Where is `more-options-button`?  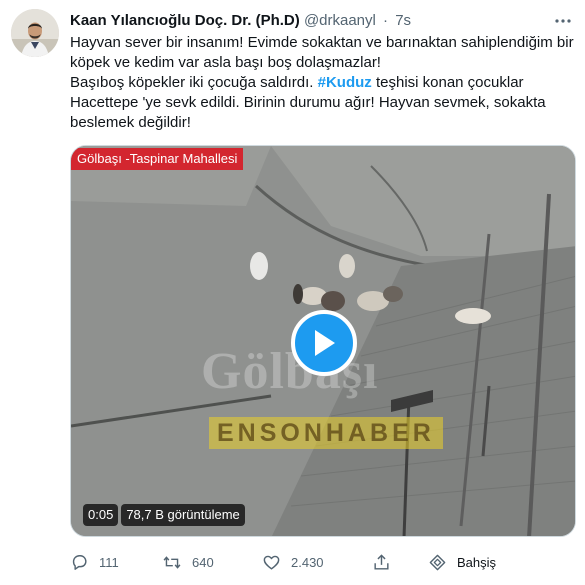 more-options-button is located at coordinates (563, 21).